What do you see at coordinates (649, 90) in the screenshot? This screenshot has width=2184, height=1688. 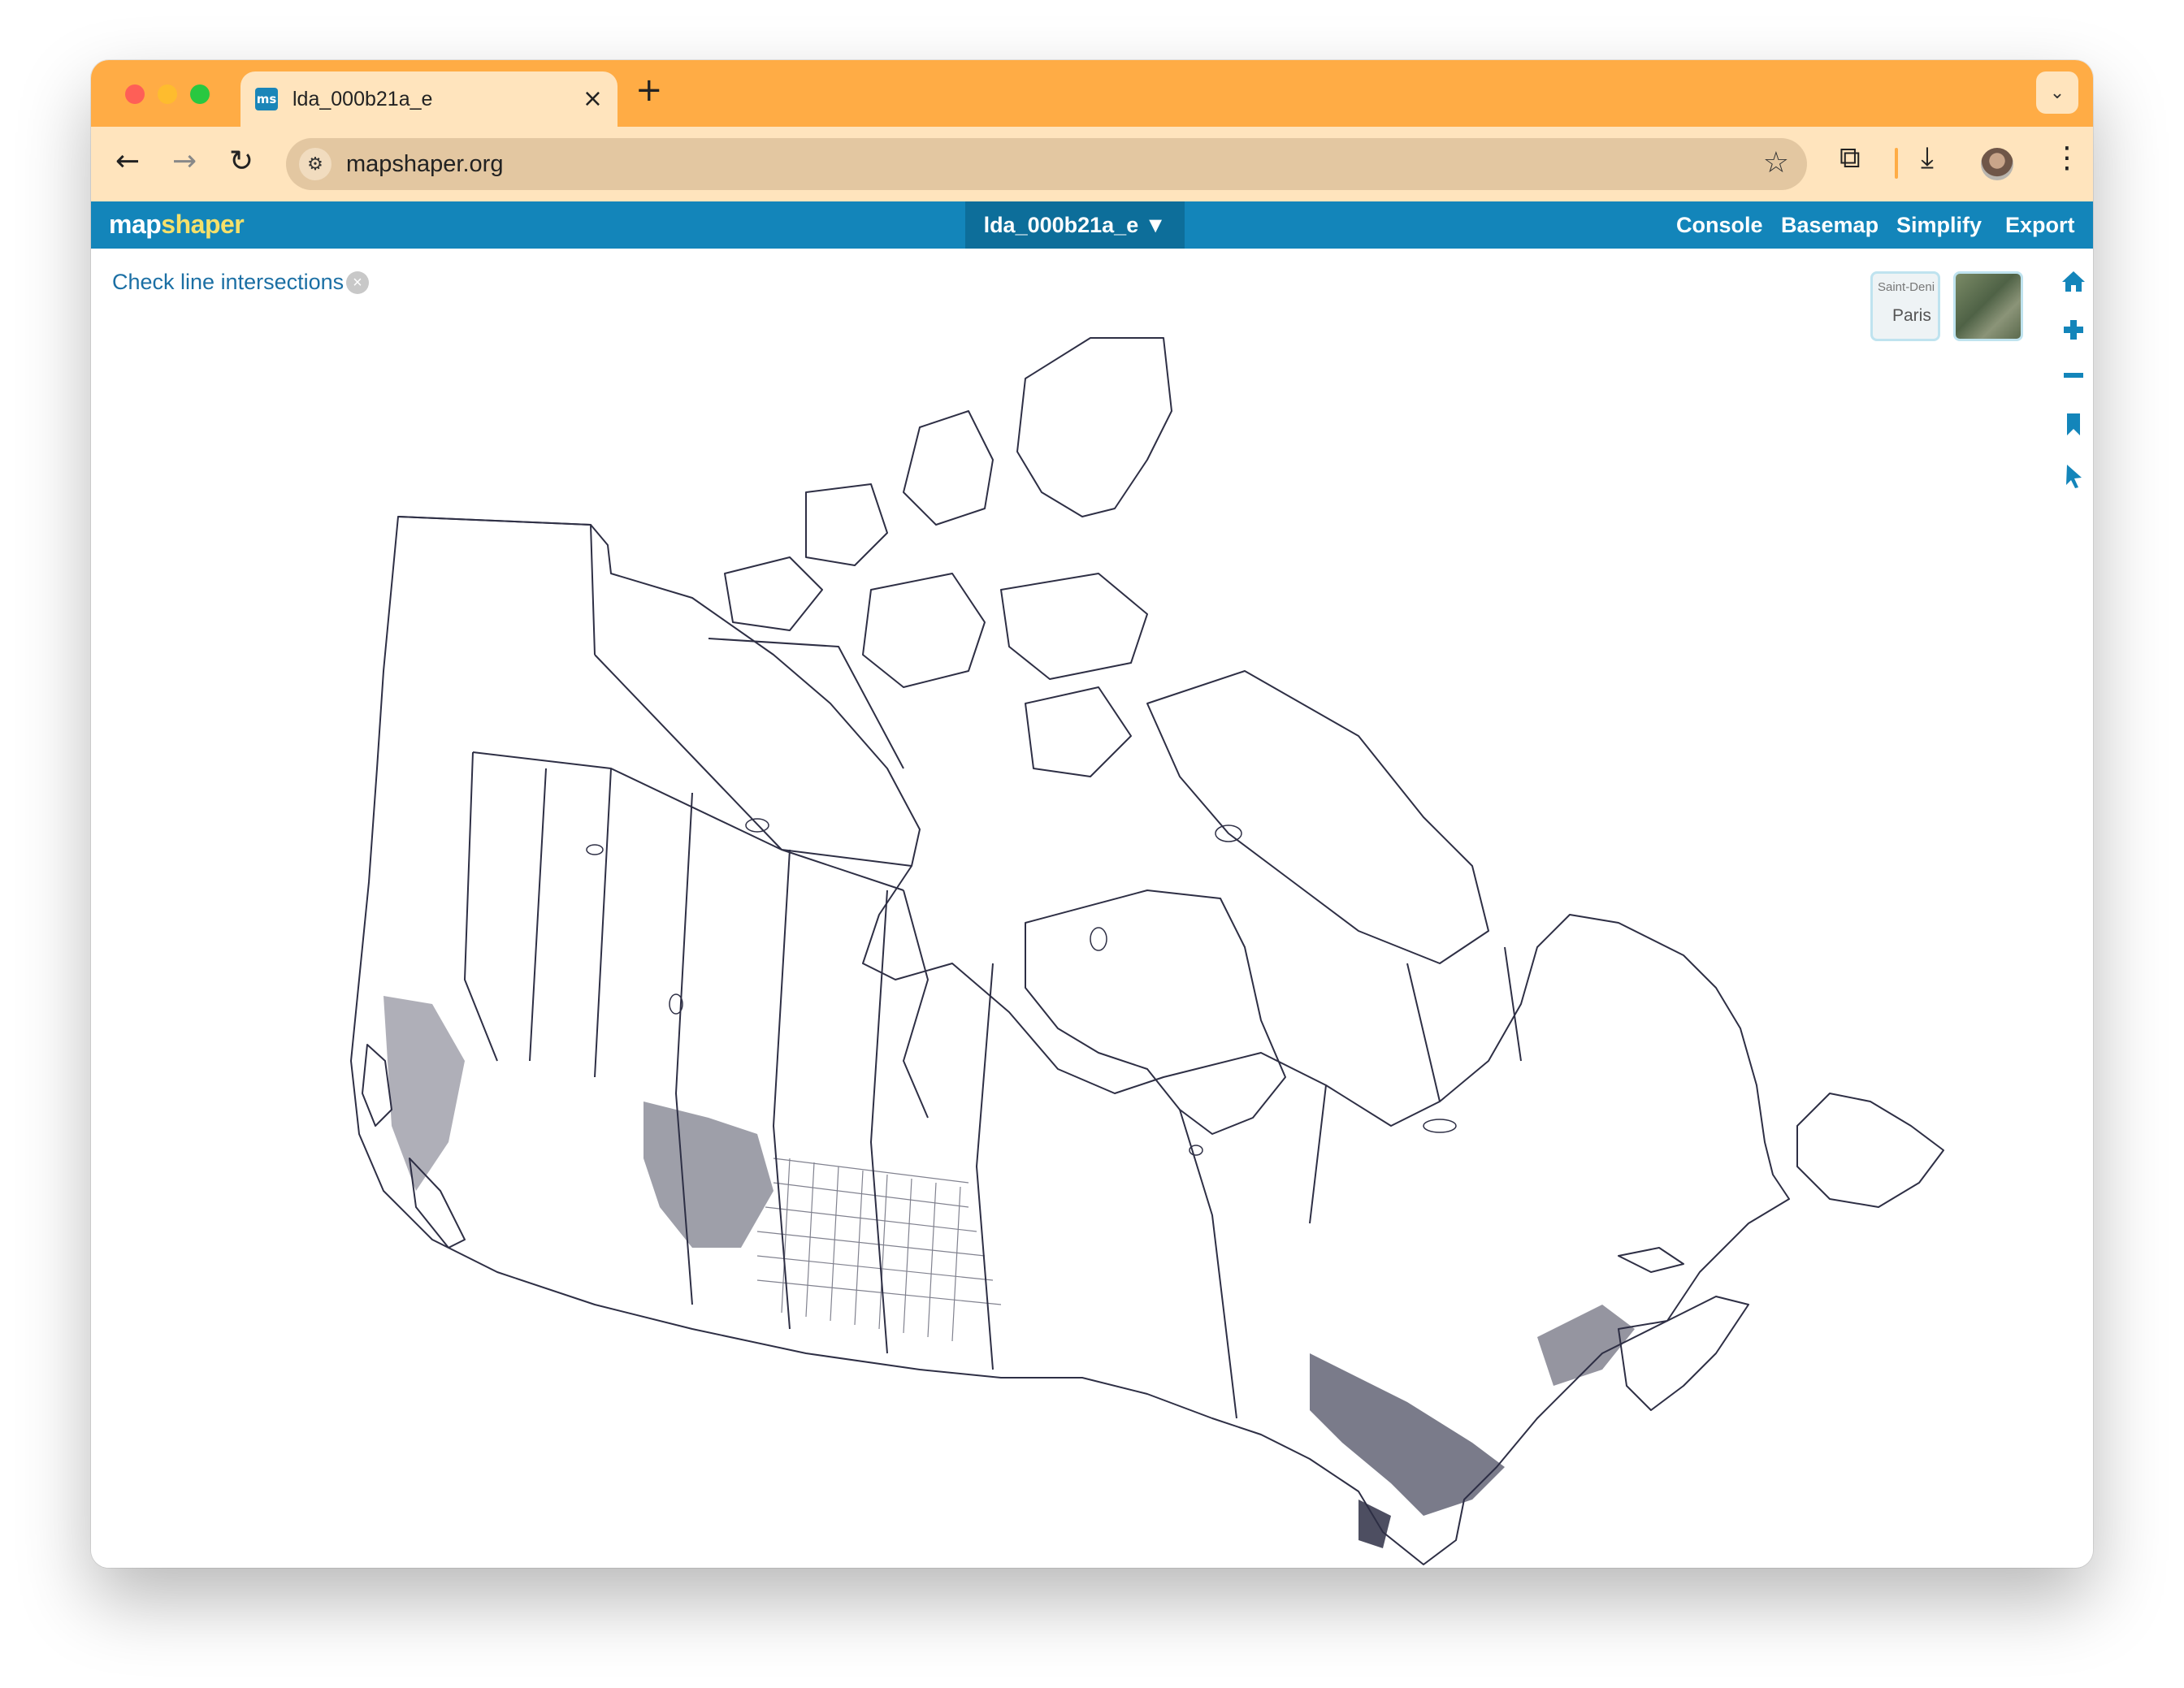 I see `new-tab-icon: +` at bounding box center [649, 90].